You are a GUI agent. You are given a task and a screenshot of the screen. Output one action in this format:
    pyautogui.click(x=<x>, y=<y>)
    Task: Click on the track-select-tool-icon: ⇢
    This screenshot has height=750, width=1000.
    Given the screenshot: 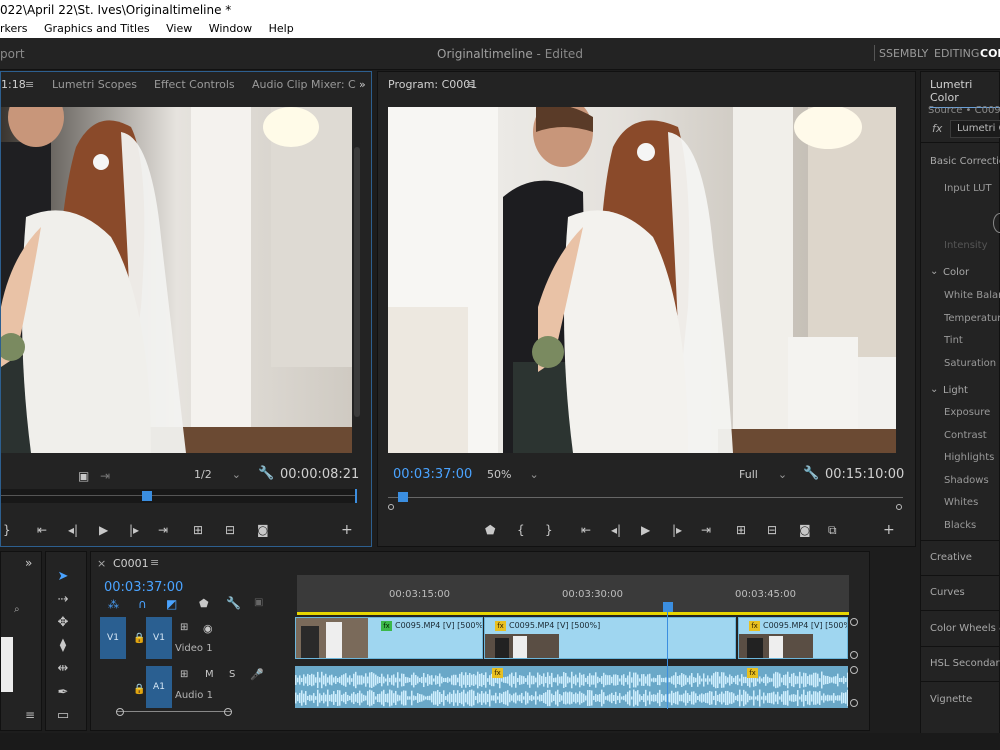 What is the action you would take?
    pyautogui.click(x=63, y=600)
    